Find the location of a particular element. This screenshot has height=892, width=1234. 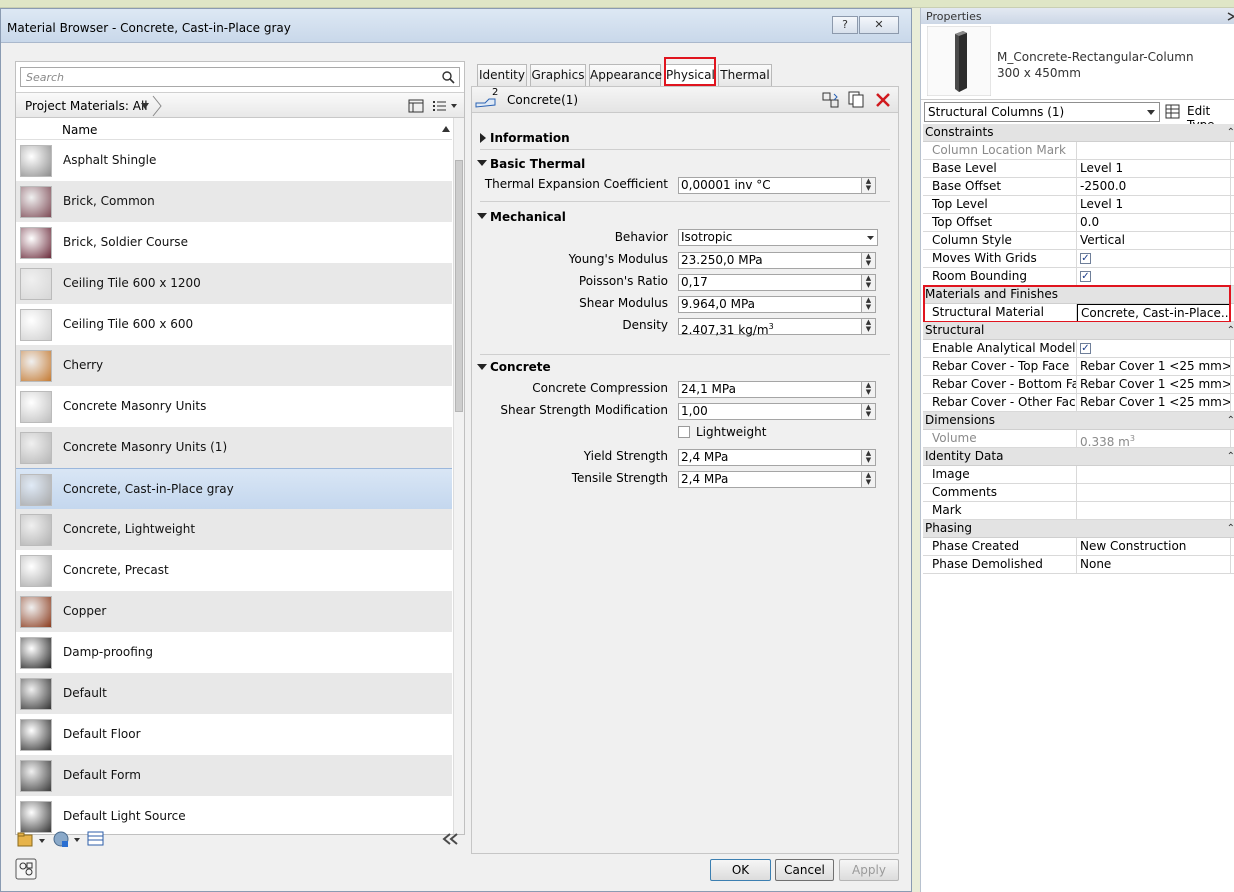

moves-with-grids-checkbox: ✓ is located at coordinates (1085, 258).